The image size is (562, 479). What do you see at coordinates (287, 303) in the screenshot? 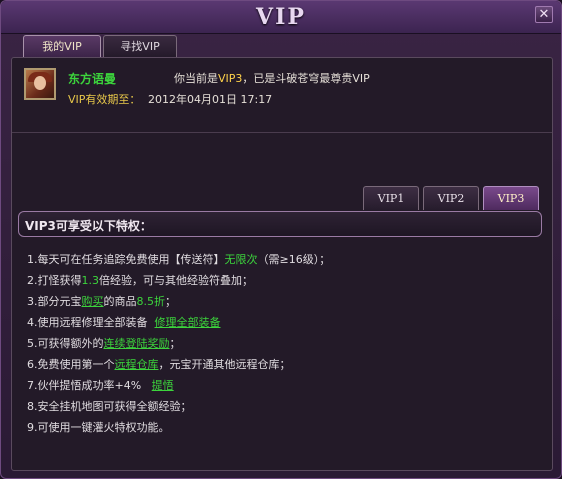
I see `list-item: 3.部分元宝购买的商品8.5折；` at bounding box center [287, 303].